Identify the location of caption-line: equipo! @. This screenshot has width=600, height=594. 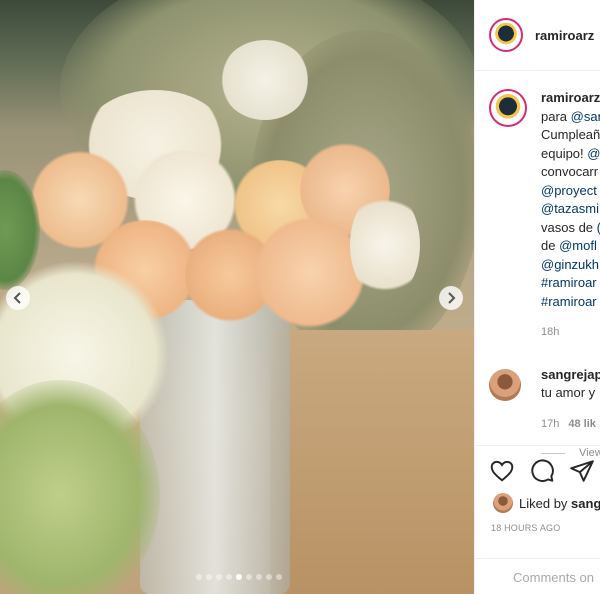
(570, 153).